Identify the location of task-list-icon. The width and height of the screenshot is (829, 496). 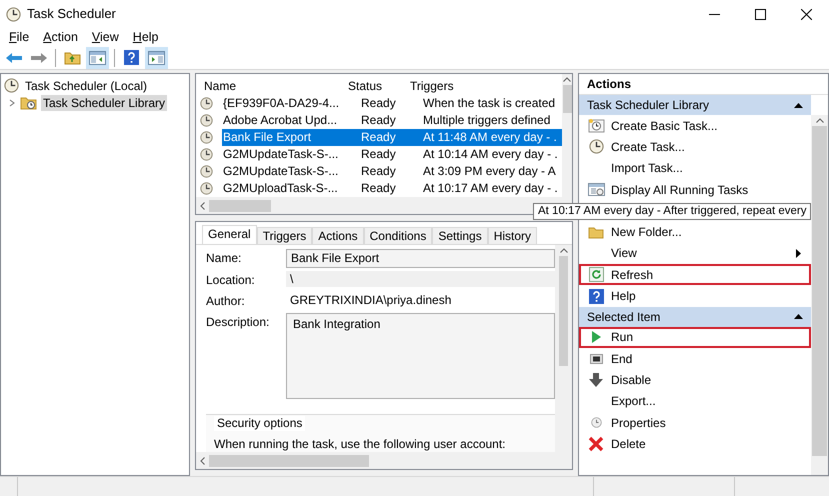
(596, 189).